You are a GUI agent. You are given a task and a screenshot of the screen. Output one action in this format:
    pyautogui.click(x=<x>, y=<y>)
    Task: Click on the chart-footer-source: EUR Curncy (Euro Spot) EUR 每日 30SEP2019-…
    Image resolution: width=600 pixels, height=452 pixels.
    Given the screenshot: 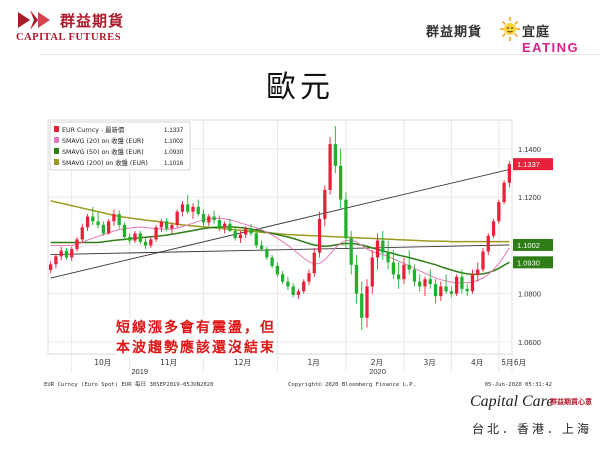 What is the action you would take?
    pyautogui.click(x=128, y=384)
    